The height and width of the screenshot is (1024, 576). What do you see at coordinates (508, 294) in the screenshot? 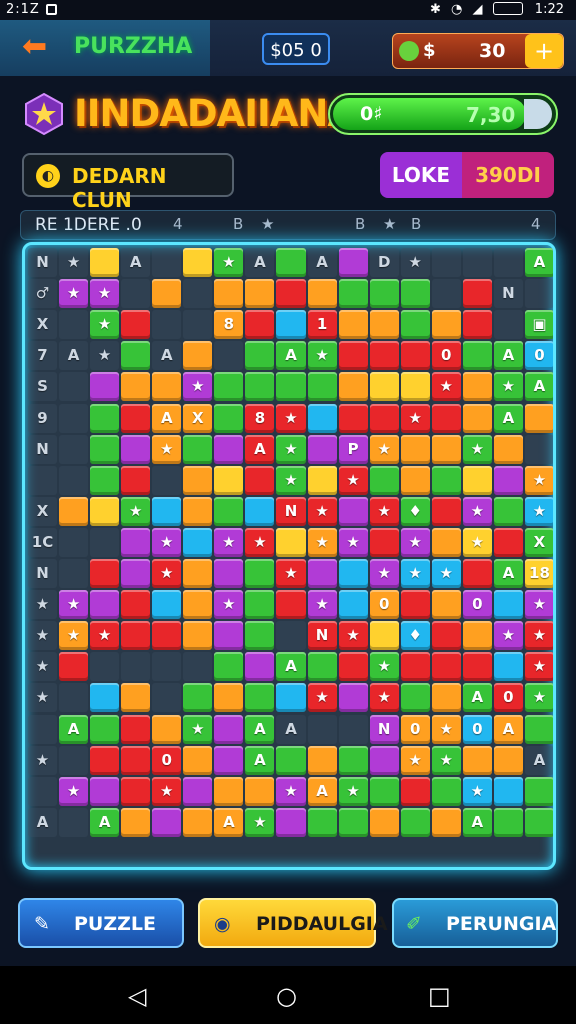
I see `board-cell-empty: N` at bounding box center [508, 294].